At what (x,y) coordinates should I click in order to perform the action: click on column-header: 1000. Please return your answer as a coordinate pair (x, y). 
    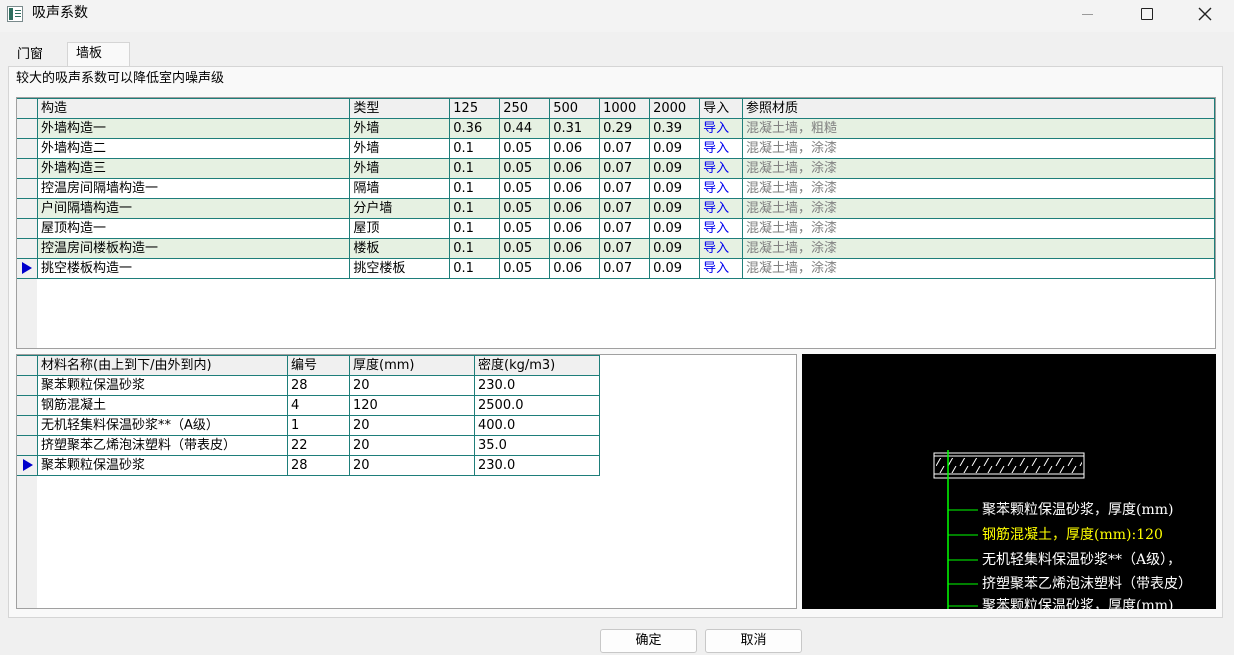
    Looking at the image, I should click on (625, 108).